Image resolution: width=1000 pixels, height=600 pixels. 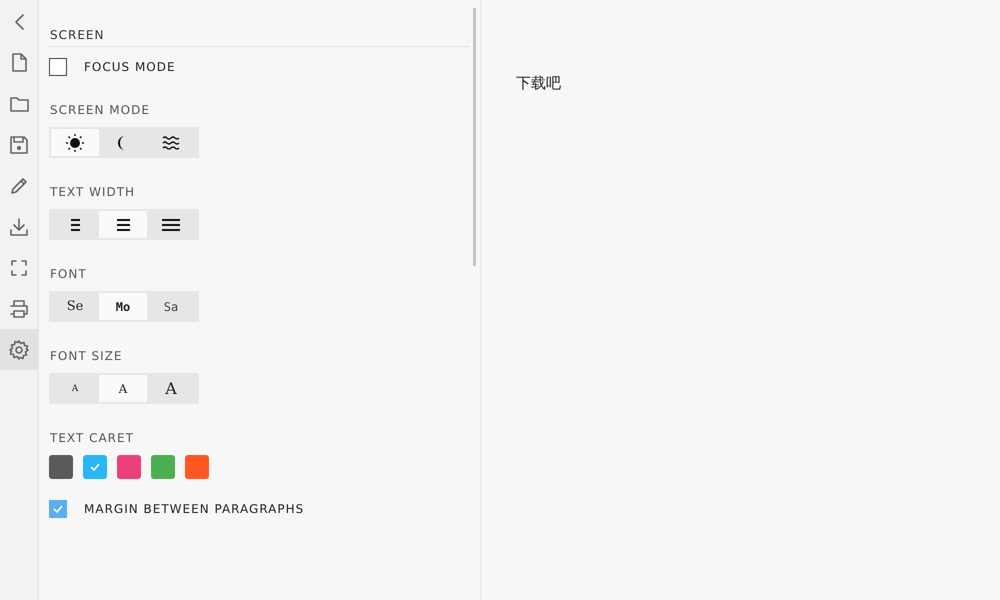 I want to click on folder-icon, so click(x=19, y=103).